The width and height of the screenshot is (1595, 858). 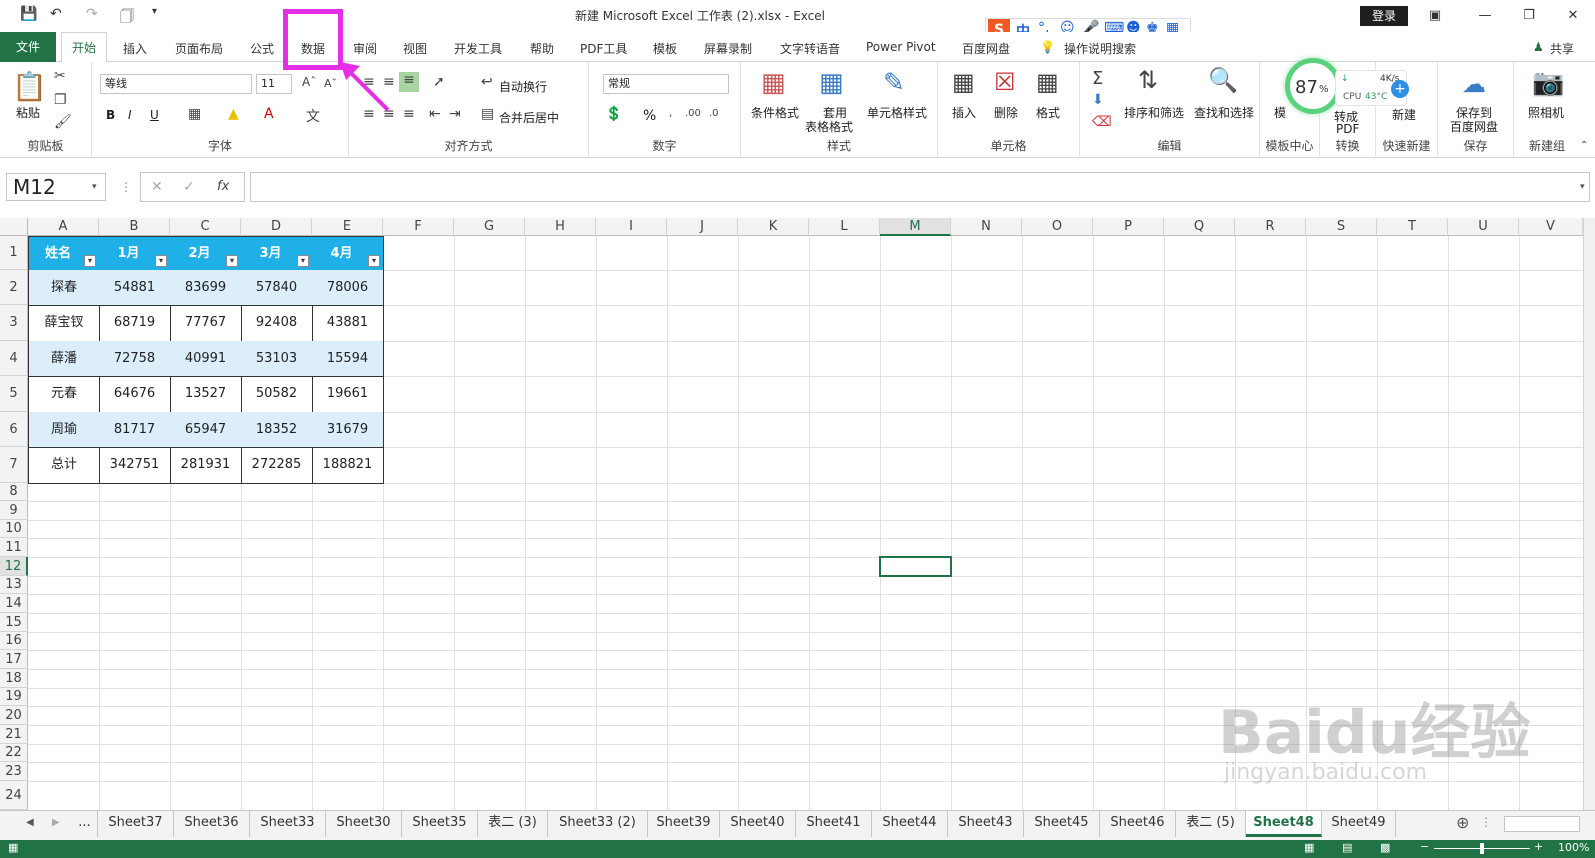 I want to click on sheet-tab: Sheet48, so click(x=1284, y=824).